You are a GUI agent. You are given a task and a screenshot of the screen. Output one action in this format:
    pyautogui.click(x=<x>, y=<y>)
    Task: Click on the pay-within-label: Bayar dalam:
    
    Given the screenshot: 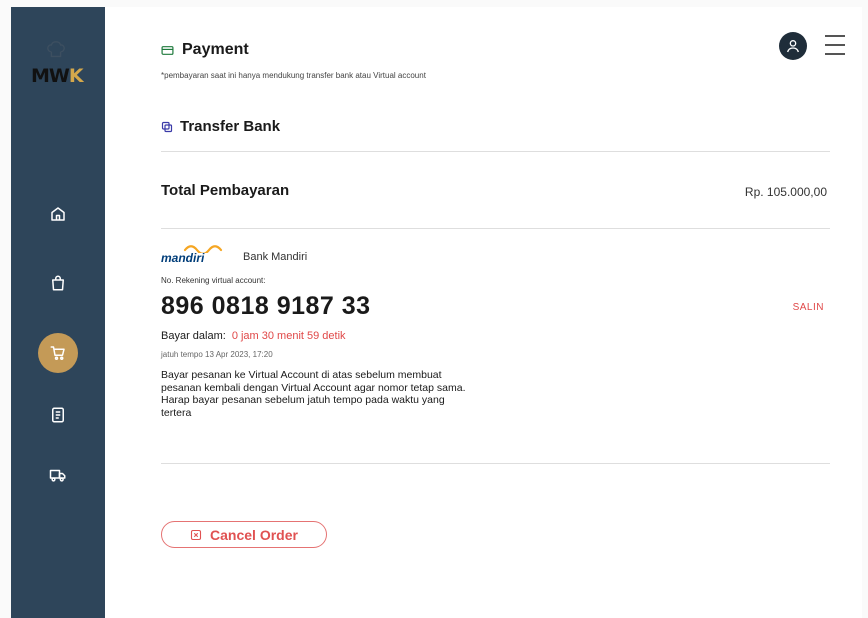 What is the action you would take?
    pyautogui.click(x=193, y=336)
    